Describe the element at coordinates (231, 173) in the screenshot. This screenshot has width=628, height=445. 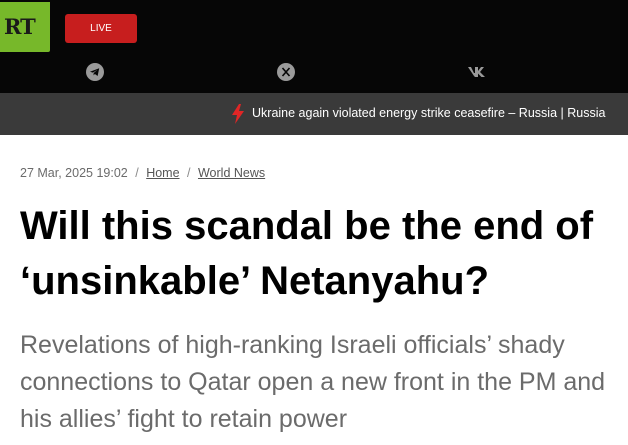
I see `breadcrumb-world-news-link: World News` at that location.